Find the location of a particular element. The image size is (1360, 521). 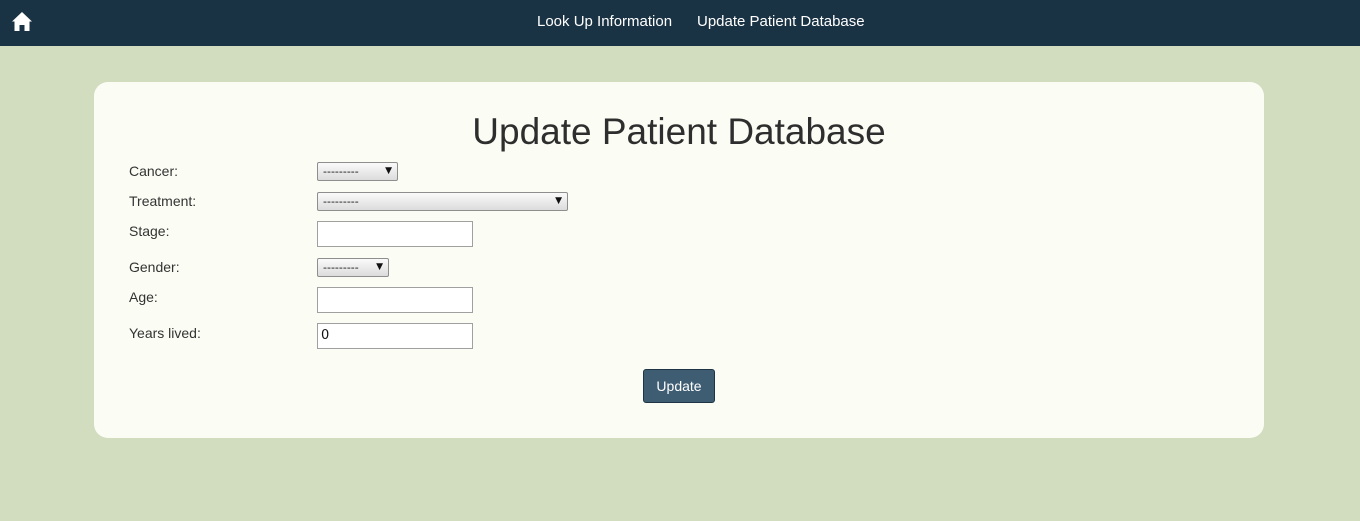

years-lived-label: Years lived: is located at coordinates (165, 333).